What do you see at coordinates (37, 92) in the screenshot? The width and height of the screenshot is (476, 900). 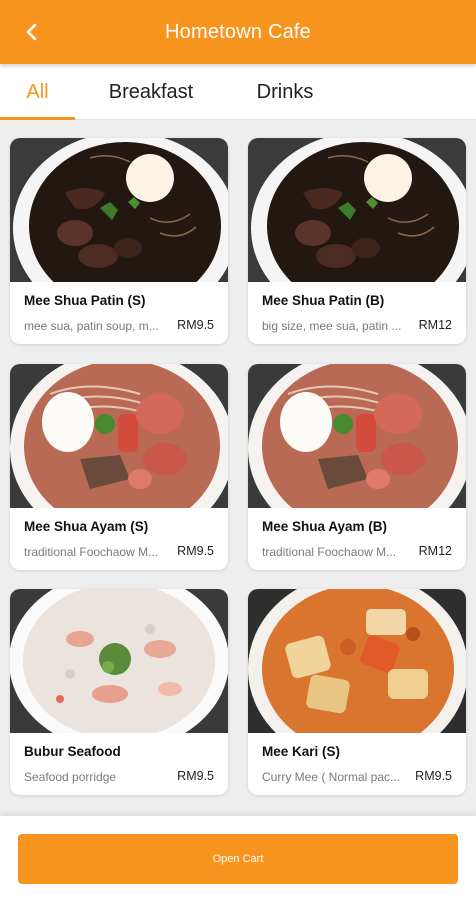 I see `tab-all: All` at bounding box center [37, 92].